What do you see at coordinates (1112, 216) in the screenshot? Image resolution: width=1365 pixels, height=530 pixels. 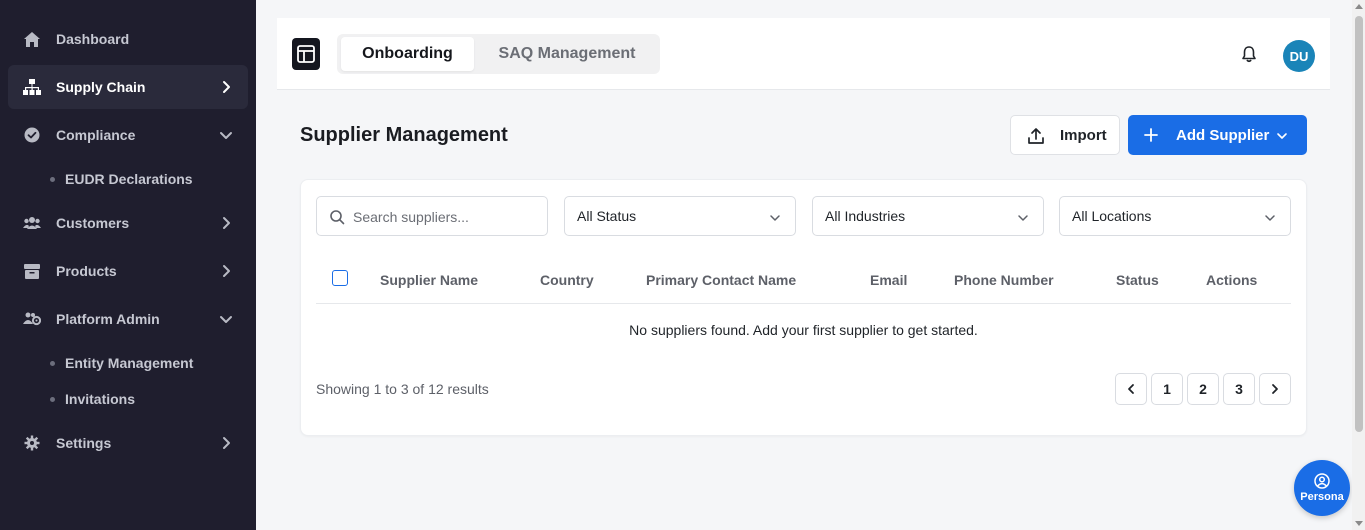 I see `location-filter-value: All Locations` at bounding box center [1112, 216].